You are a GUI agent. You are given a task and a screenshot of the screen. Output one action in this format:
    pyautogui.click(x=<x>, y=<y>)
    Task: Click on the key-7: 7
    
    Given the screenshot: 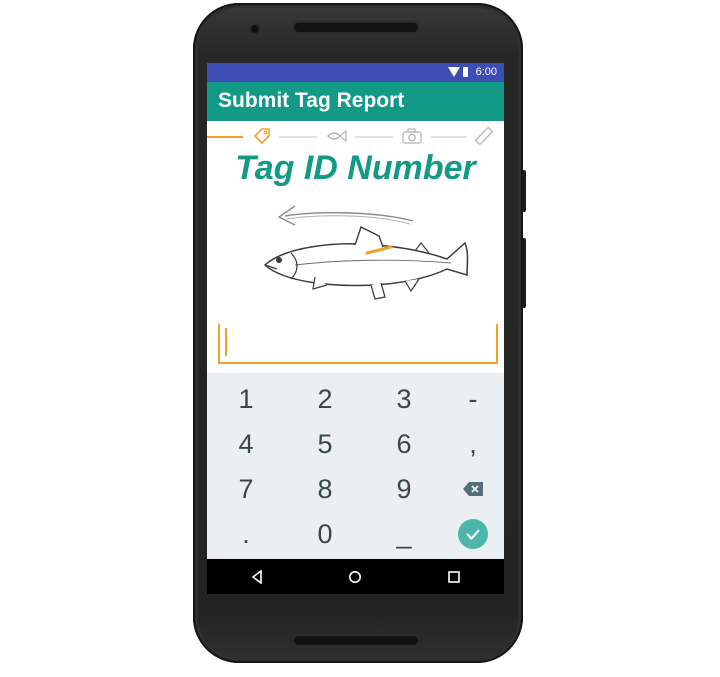 What is the action you would take?
    pyautogui.click(x=246, y=489)
    